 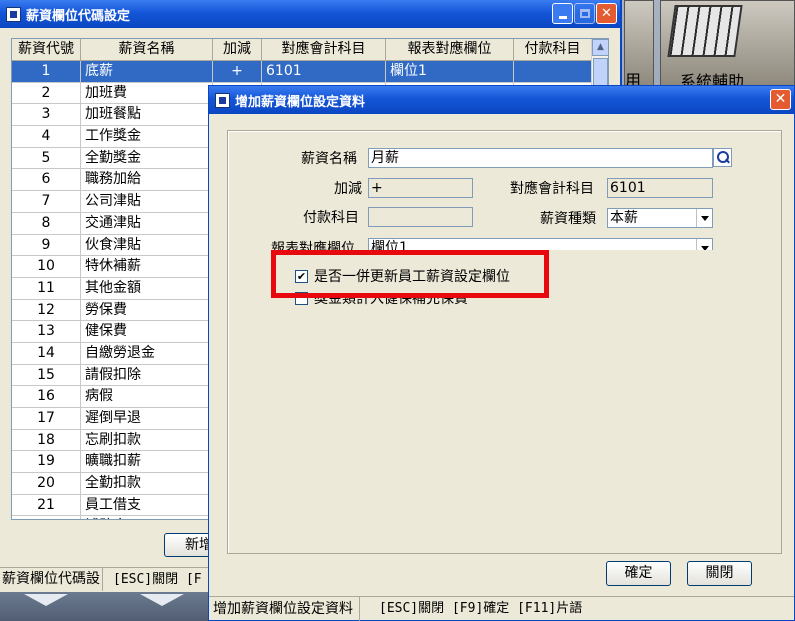 What do you see at coordinates (46, 310) in the screenshot?
I see `cell-code: 12` at bounding box center [46, 310].